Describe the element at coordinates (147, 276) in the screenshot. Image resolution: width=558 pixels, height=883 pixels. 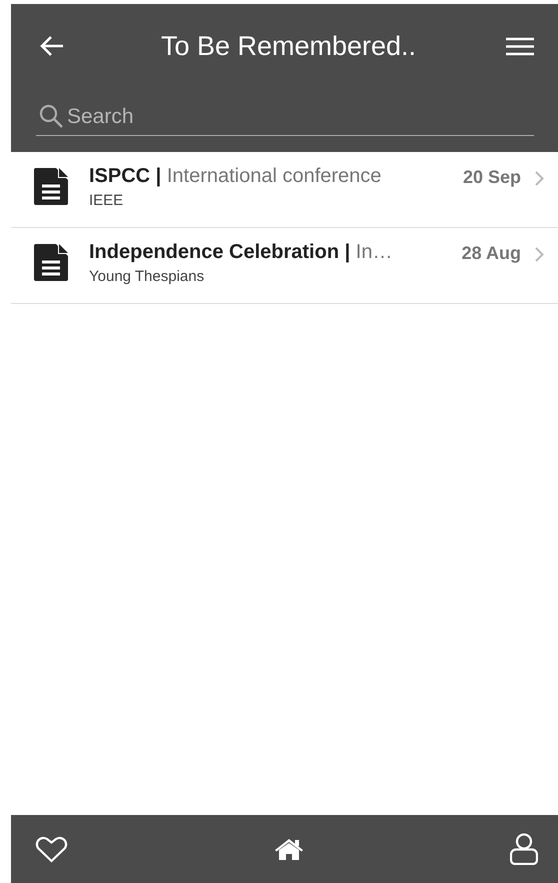
I see `event-organizer: Young Thespians` at that location.